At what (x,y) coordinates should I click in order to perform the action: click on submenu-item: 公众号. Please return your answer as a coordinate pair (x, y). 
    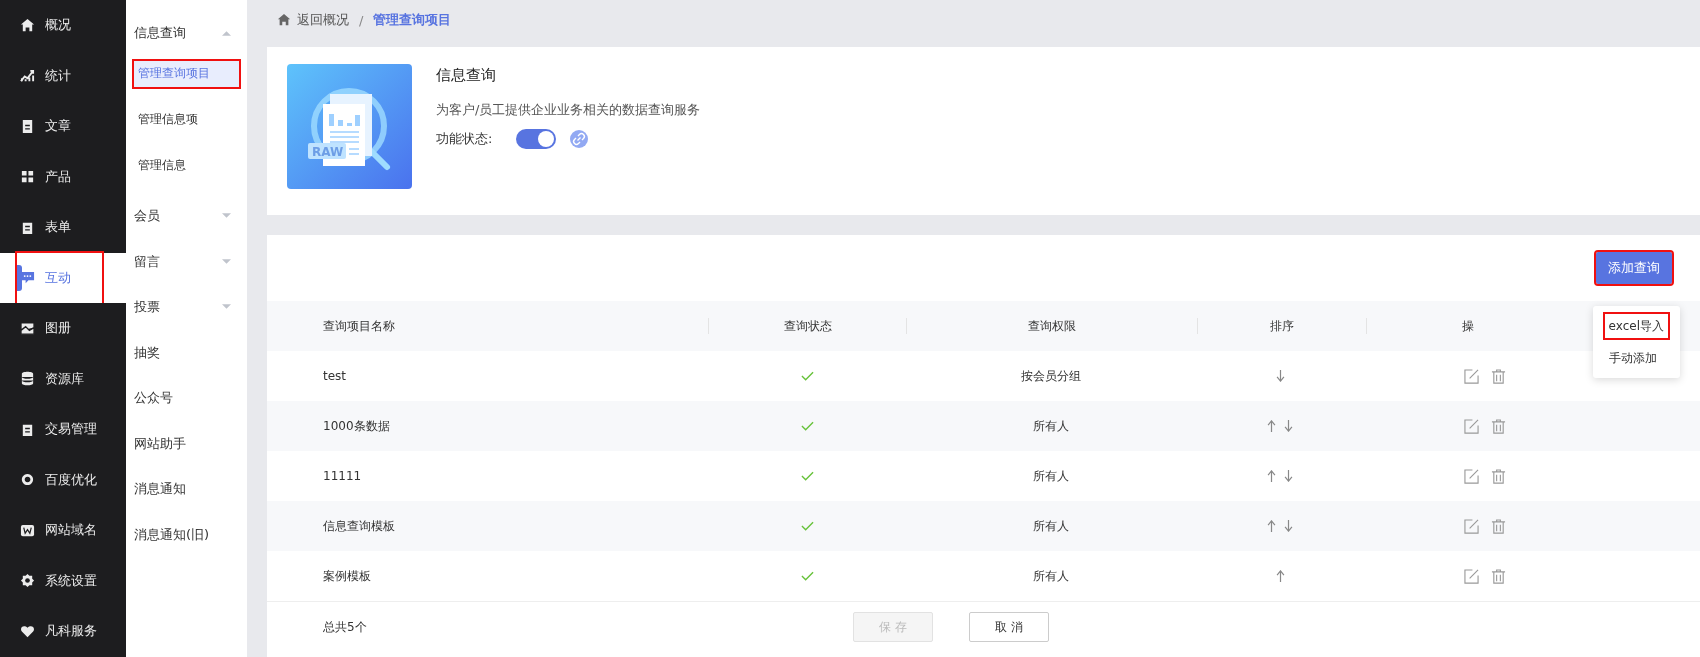
    Looking at the image, I should click on (186, 398).